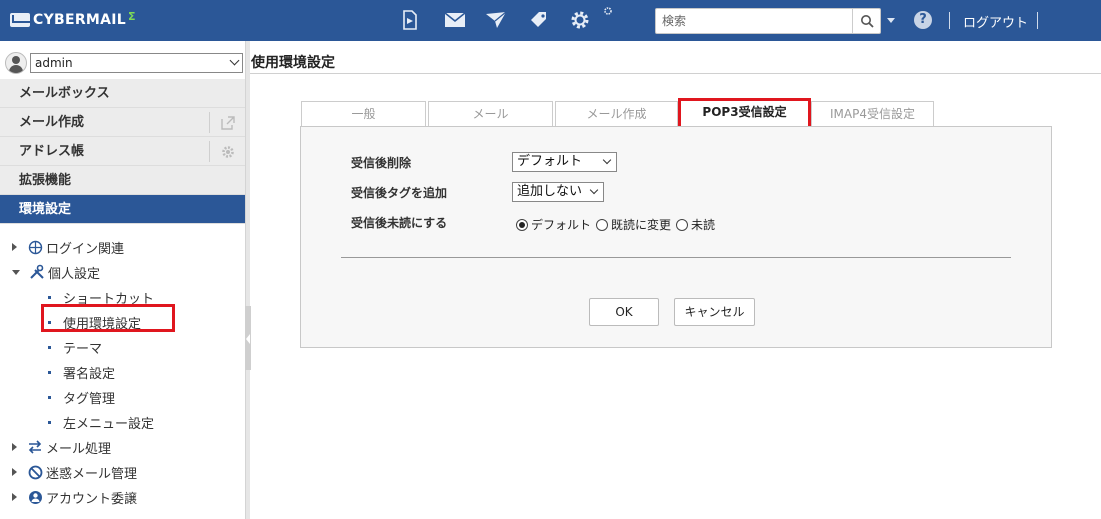 The height and width of the screenshot is (519, 1101). Describe the element at coordinates (52, 122) in the screenshot. I see `nav-label: メール作成` at that location.